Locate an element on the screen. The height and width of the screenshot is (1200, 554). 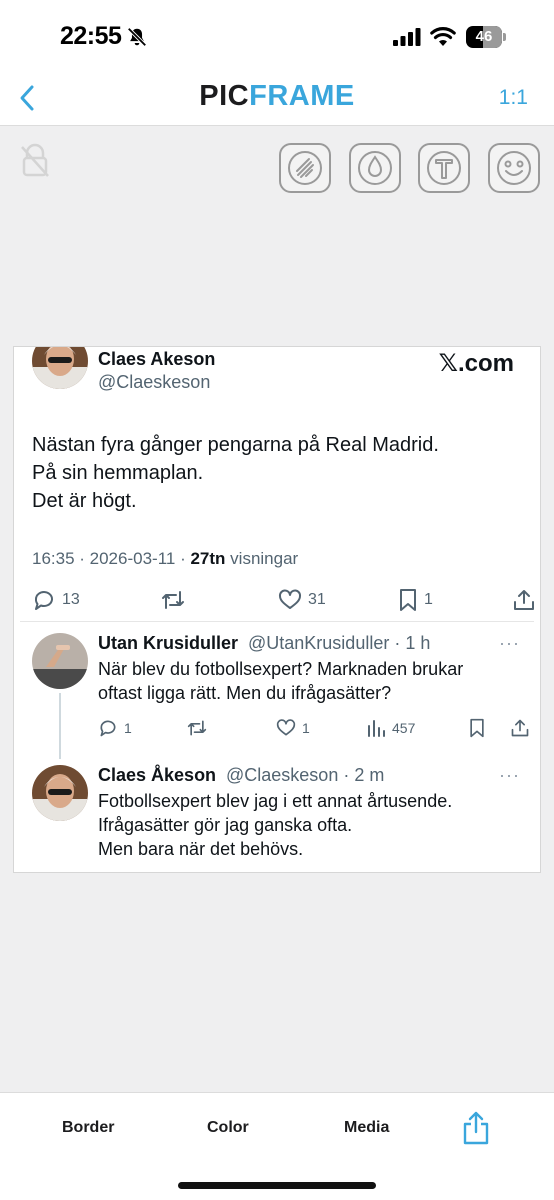
reply2-author-handle: @Claeskeson · 2 m is located at coordinates (305, 775).